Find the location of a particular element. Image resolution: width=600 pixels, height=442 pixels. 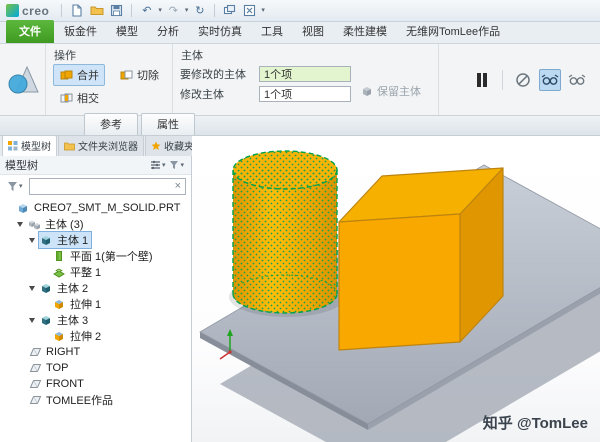

save-icon is located at coordinates (117, 10).